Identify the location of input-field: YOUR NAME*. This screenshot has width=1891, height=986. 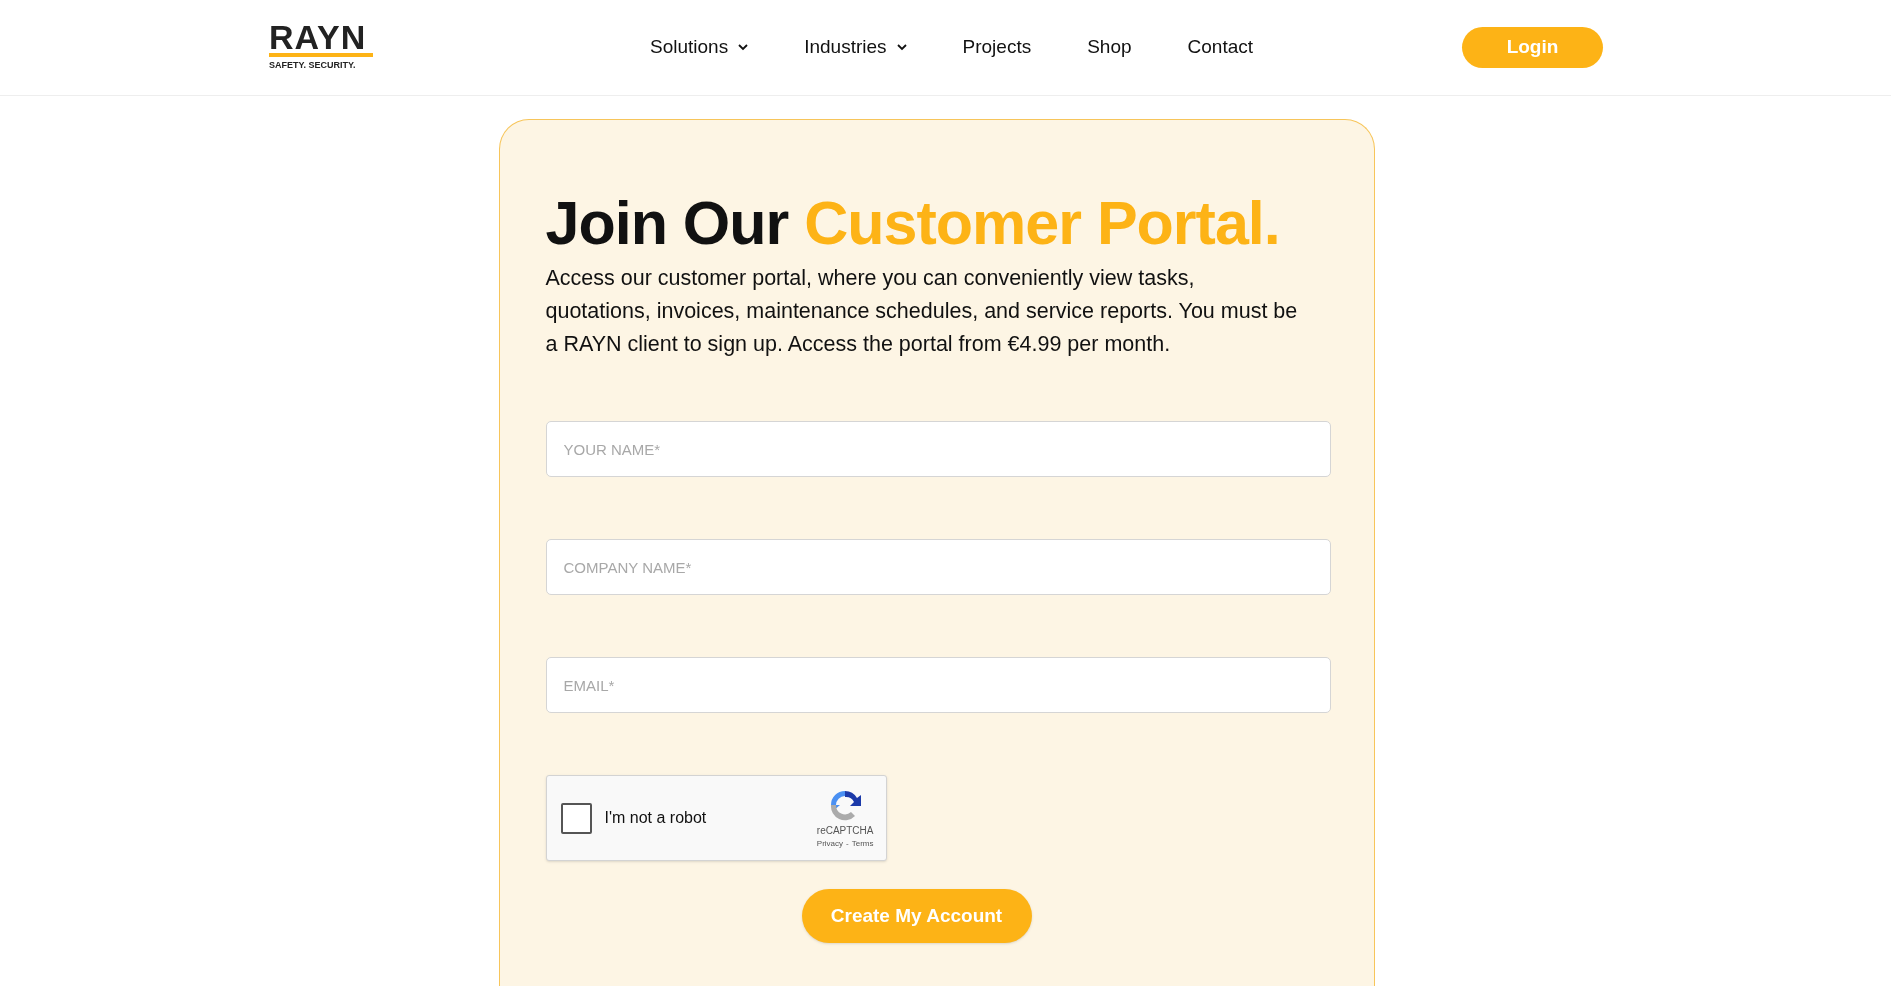
(938, 449).